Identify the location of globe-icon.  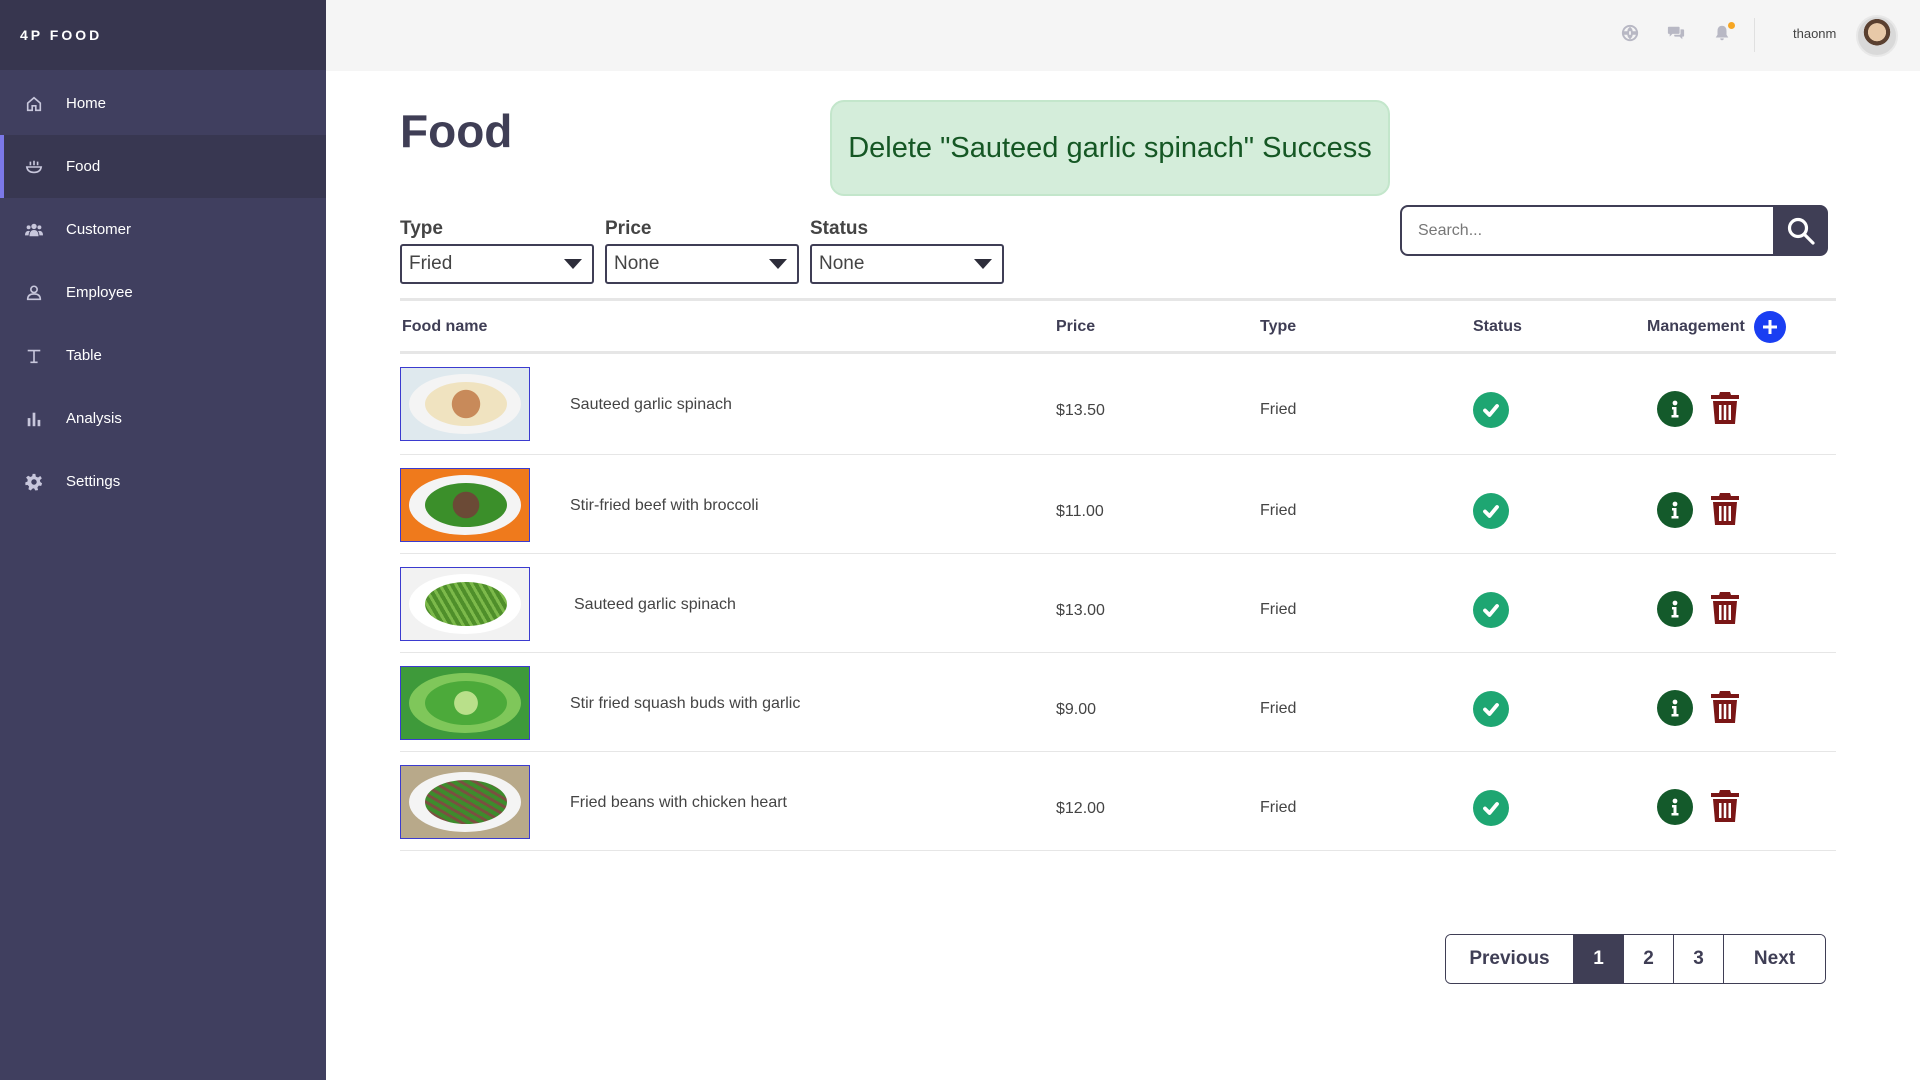
(1632, 35).